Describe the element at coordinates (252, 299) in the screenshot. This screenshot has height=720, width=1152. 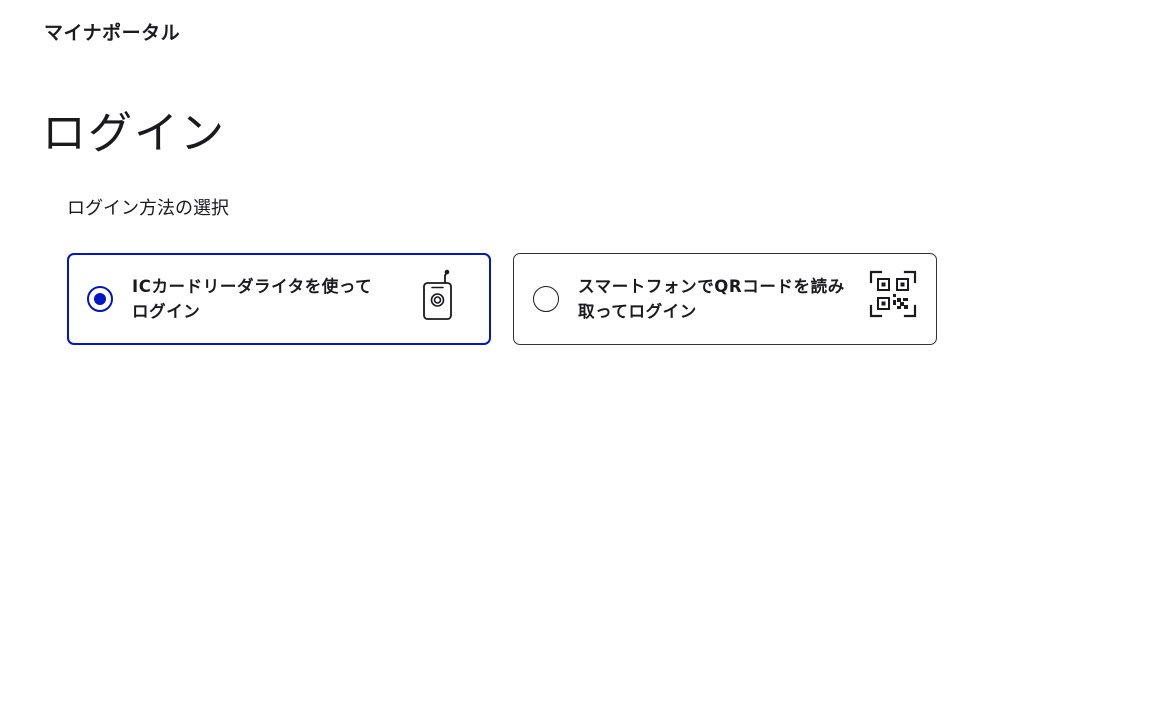
I see `login-option-label: ICカードリーダライタを使ってログイン` at that location.